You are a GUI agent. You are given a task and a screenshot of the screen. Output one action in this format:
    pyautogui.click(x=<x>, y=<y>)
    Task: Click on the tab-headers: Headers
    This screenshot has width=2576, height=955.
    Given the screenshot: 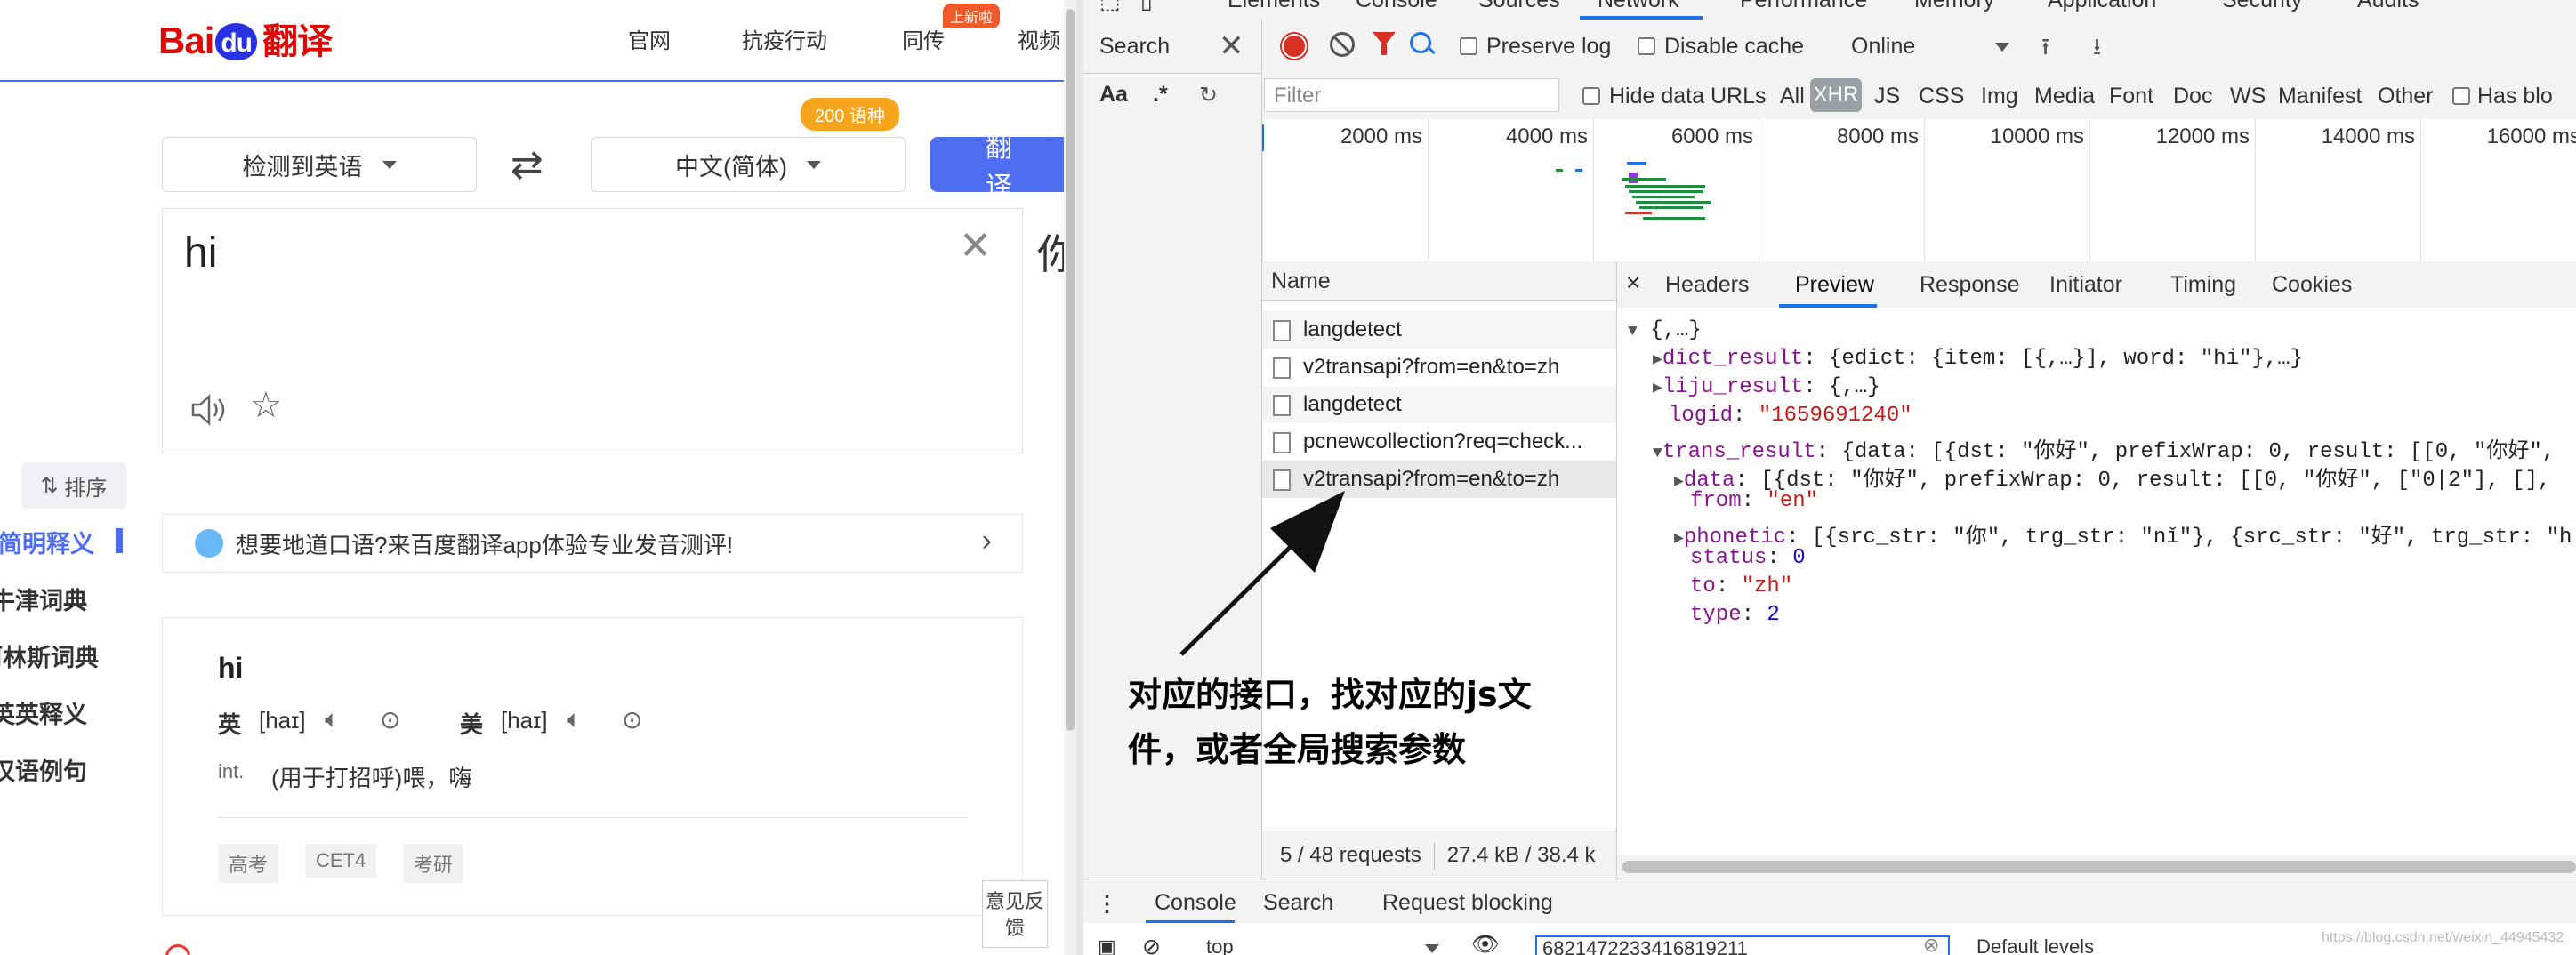 What is the action you would take?
    pyautogui.click(x=1707, y=285)
    